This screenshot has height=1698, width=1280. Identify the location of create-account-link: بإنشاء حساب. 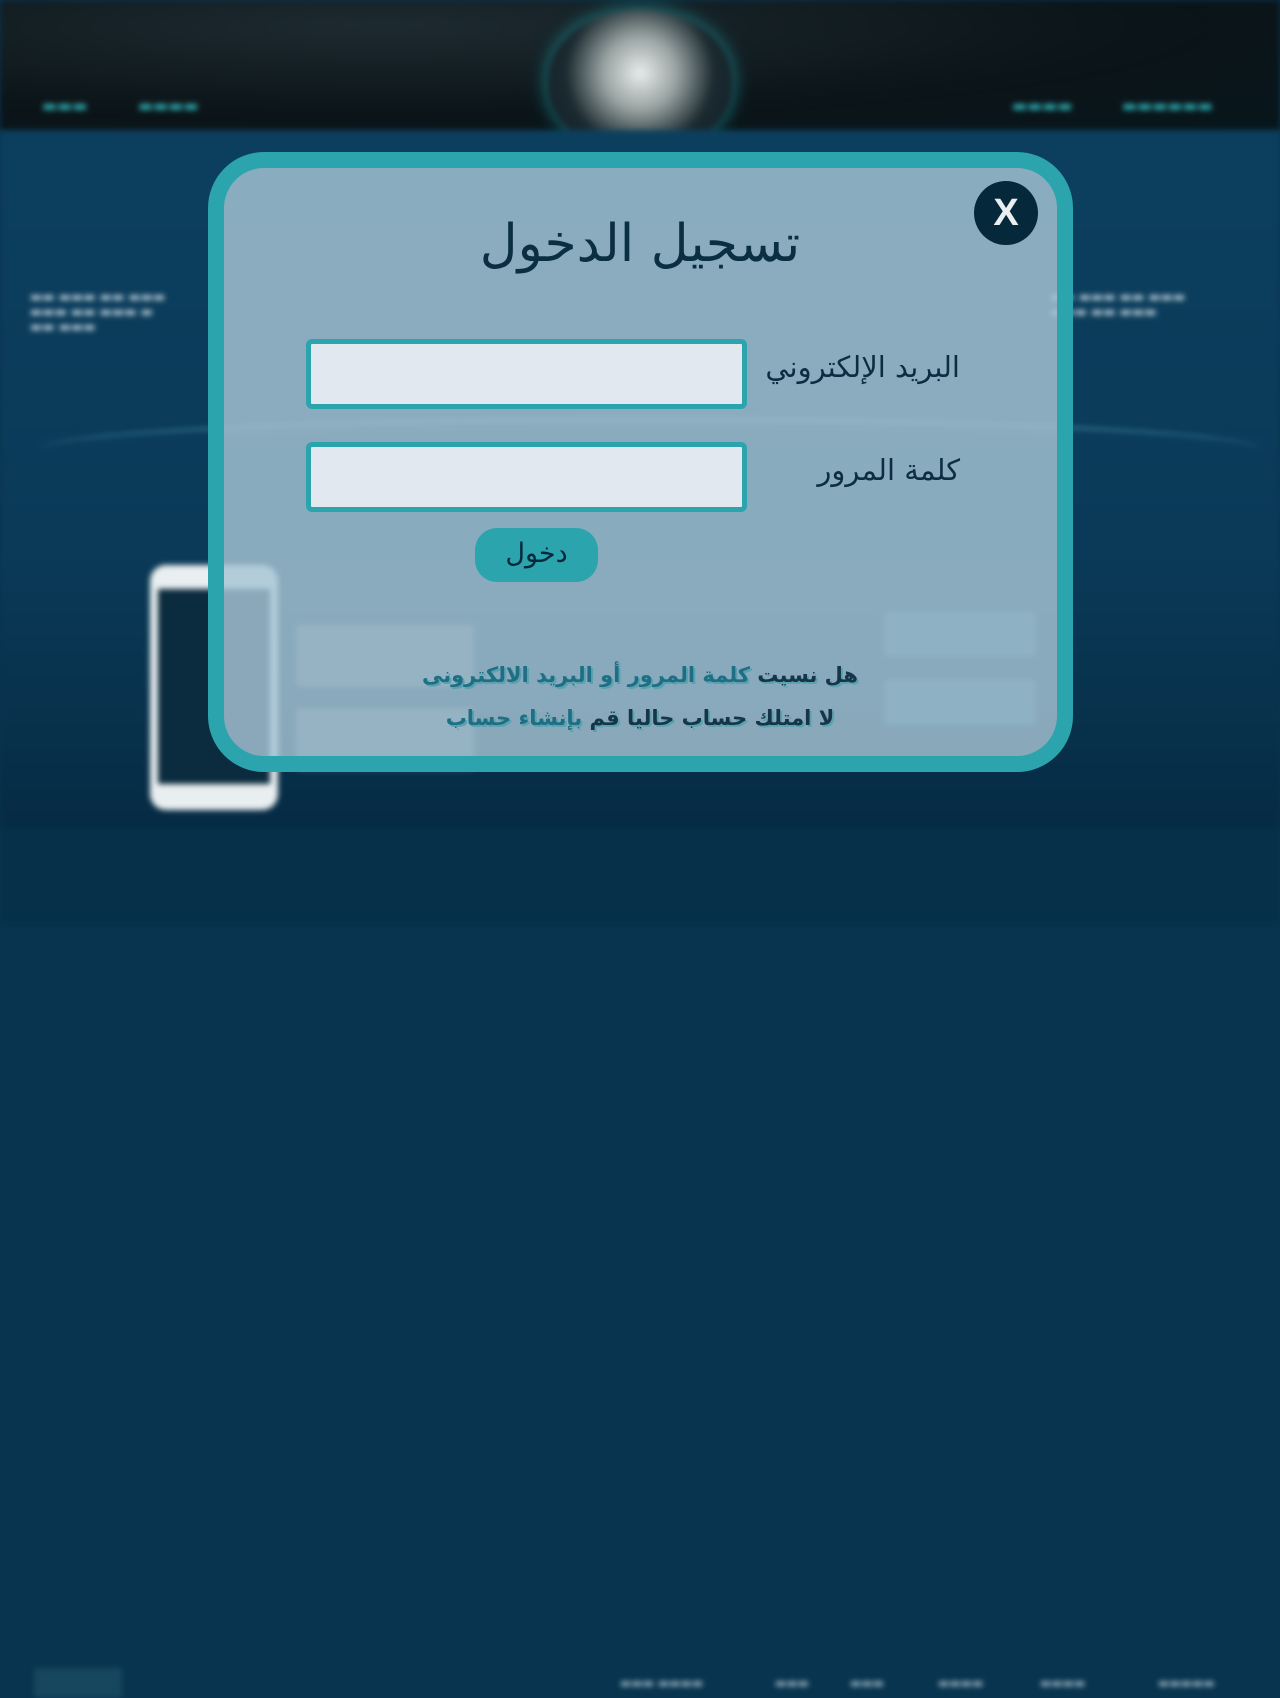
(514, 718).